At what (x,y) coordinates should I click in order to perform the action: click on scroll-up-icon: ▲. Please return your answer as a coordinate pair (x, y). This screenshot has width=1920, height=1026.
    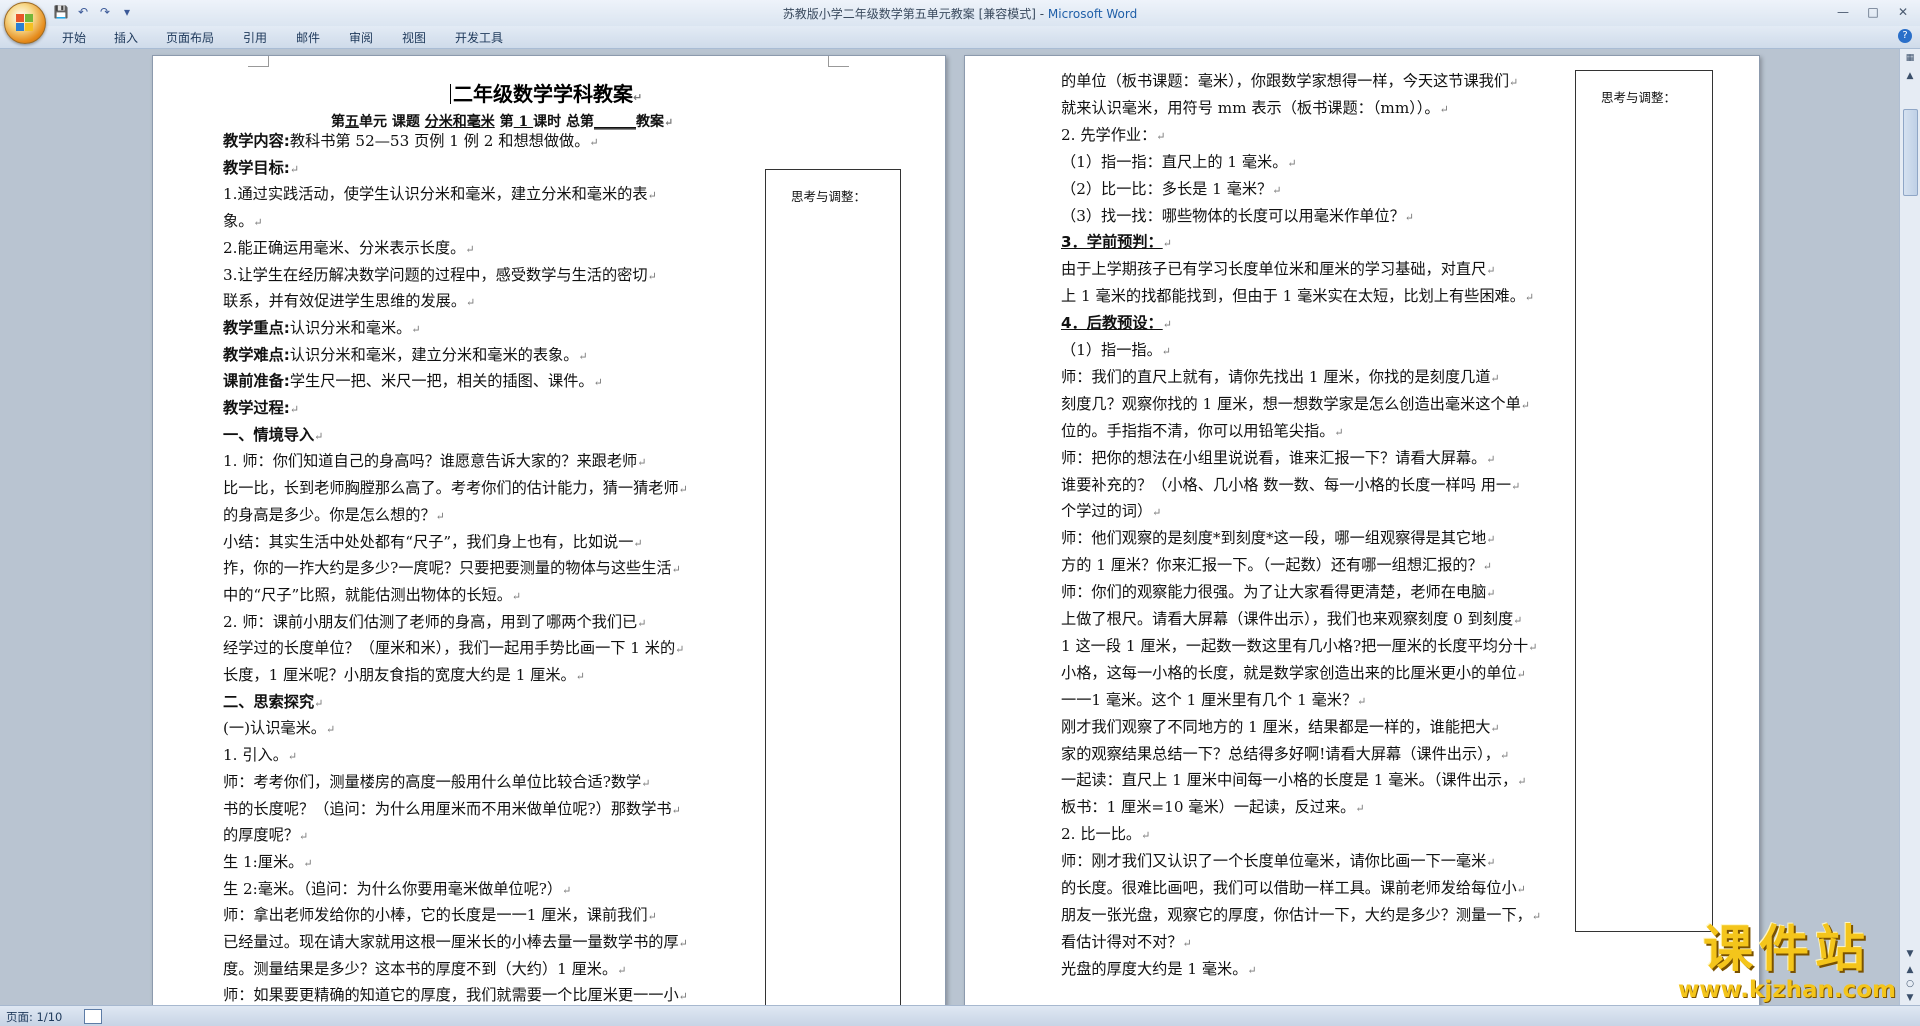
    Looking at the image, I should click on (1910, 76).